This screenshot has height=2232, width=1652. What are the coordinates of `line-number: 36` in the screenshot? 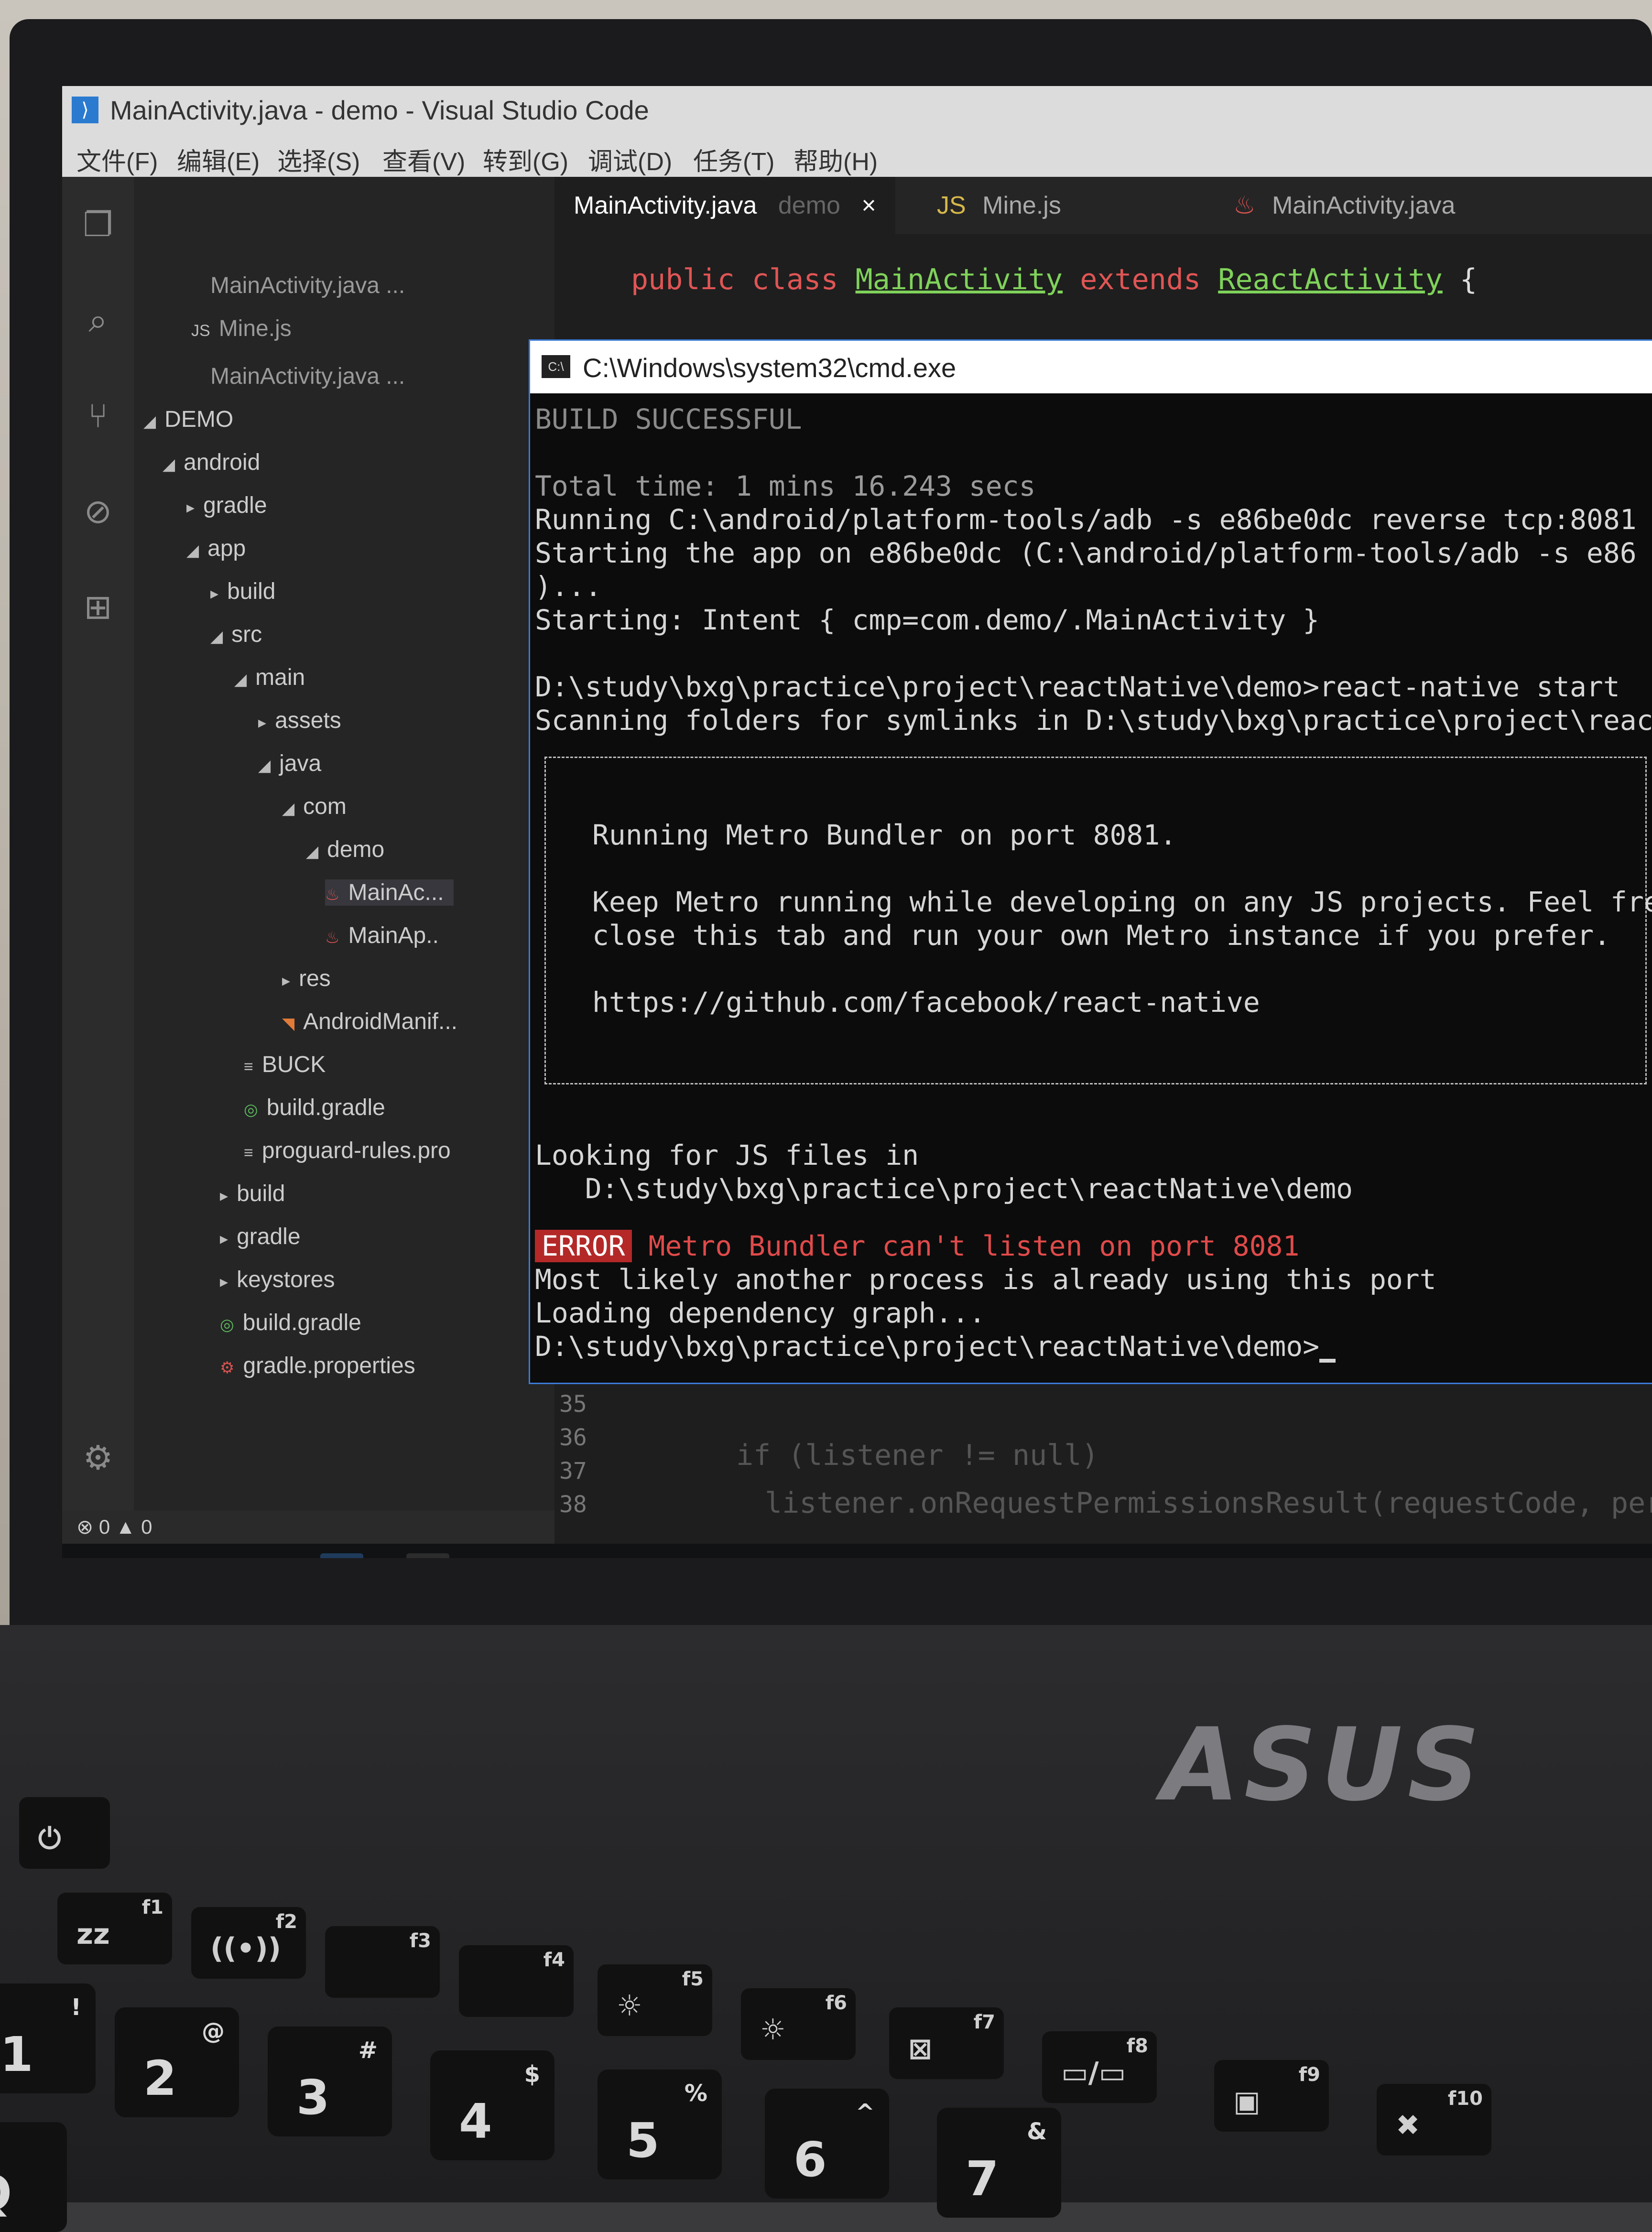 It's located at (573, 1437).